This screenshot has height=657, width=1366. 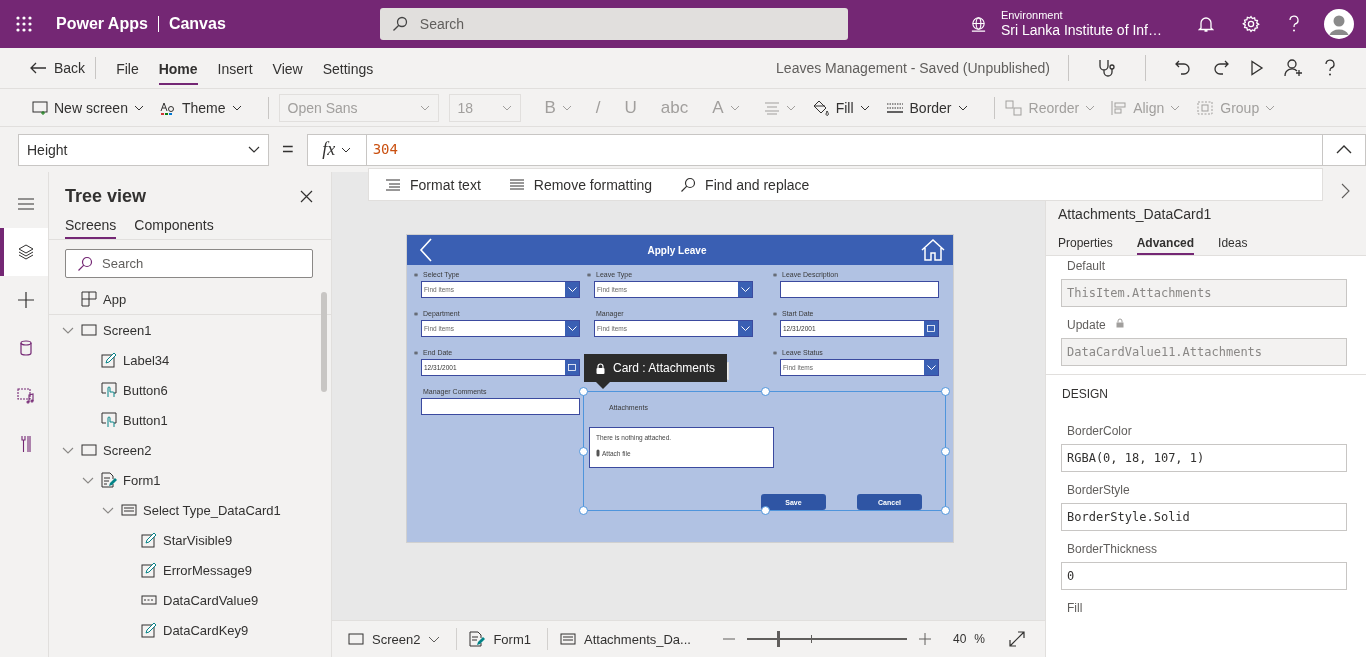 I want to click on stethoscope-icon, so click(x=1107, y=68).